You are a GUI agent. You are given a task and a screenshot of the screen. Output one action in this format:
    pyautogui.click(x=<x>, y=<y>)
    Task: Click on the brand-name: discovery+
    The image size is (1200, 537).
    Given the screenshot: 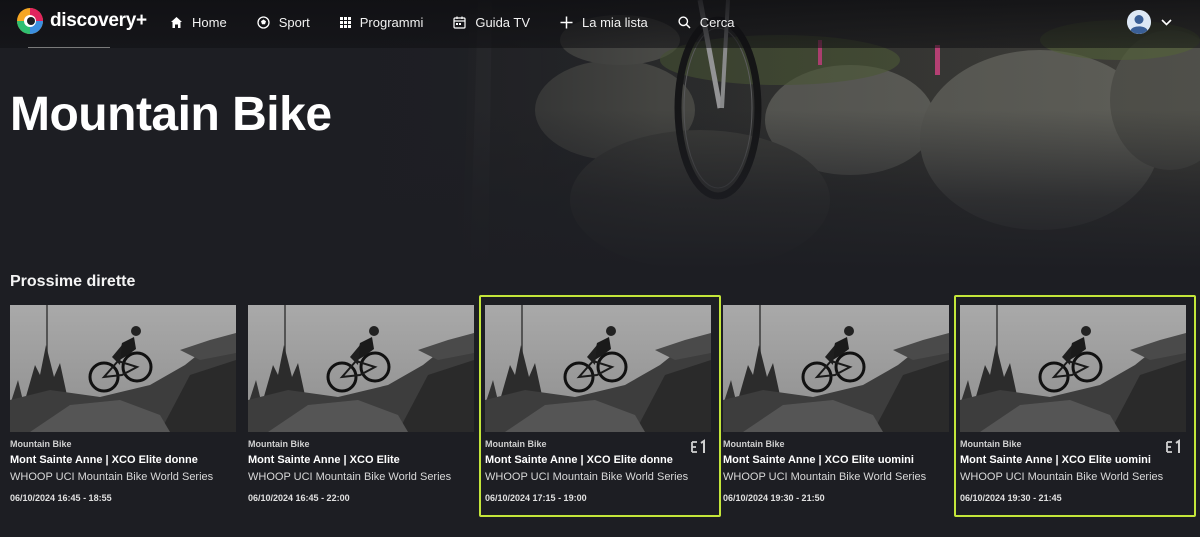 What is the action you would take?
    pyautogui.click(x=98, y=20)
    